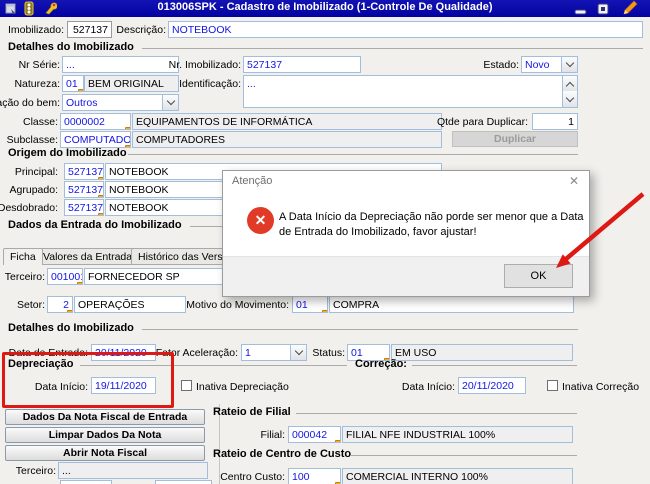  Describe the element at coordinates (555, 121) in the screenshot. I see `qtde-duplicar-field: 1` at that location.